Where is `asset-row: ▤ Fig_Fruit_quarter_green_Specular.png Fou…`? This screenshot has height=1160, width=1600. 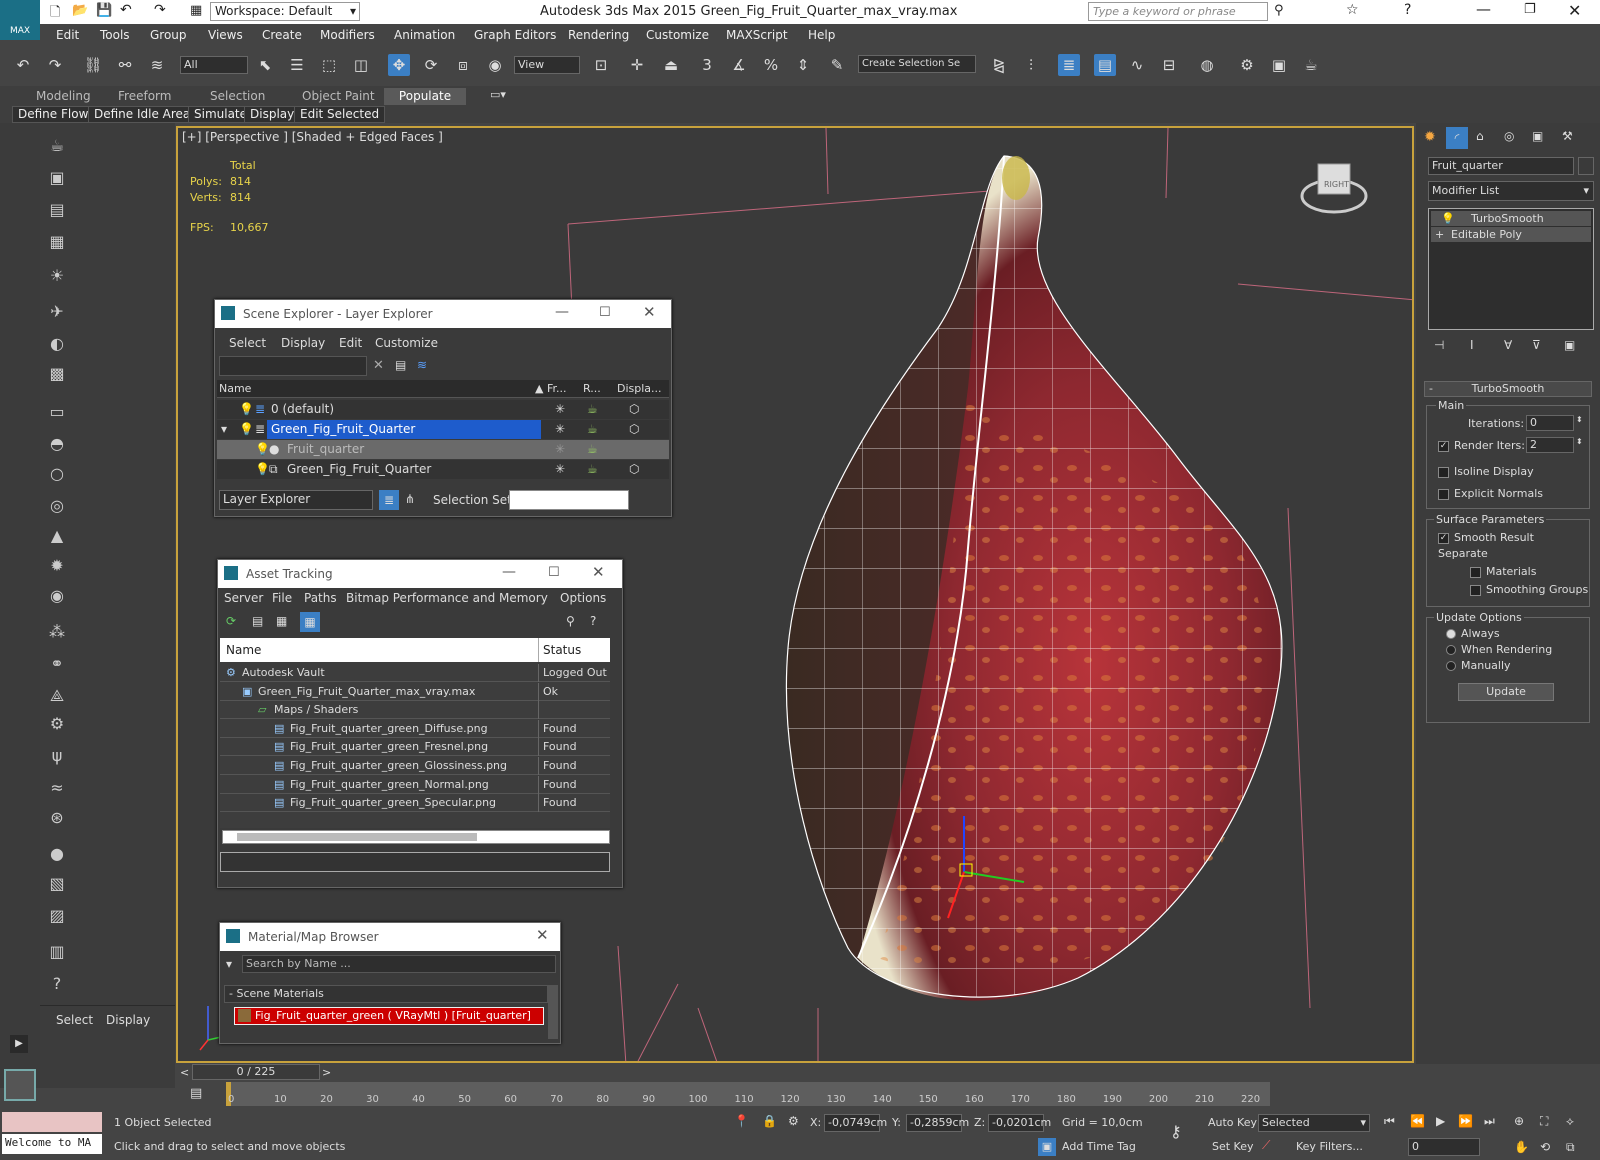
asset-row: ▤ Fig_Fruit_quarter_green_Specular.png Fou… is located at coordinates (415, 803).